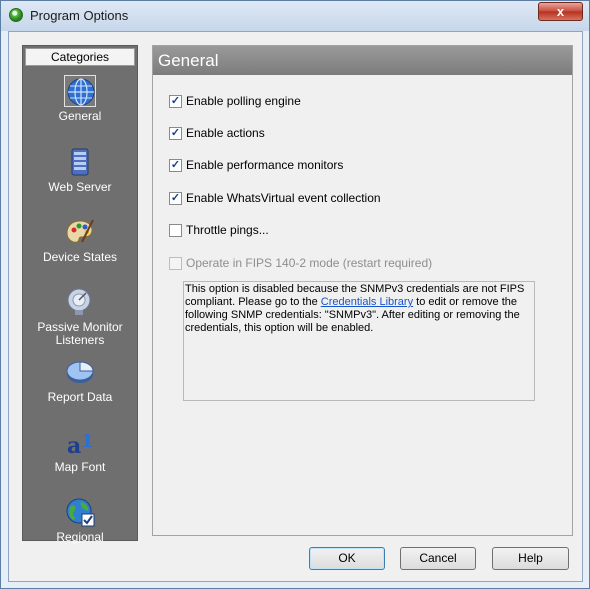 The width and height of the screenshot is (590, 589). What do you see at coordinates (347, 558) in the screenshot?
I see `ok-button: OK` at bounding box center [347, 558].